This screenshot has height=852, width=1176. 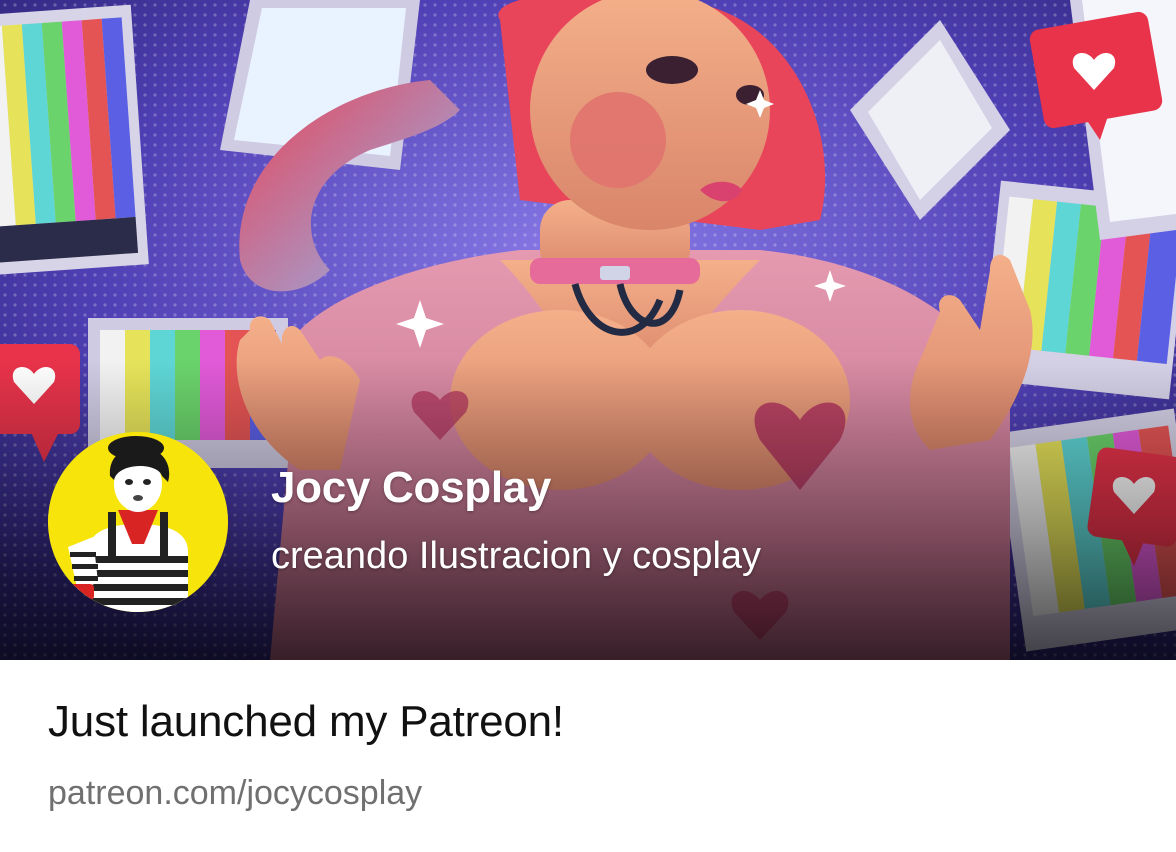 I want to click on avatar-image, so click(x=138, y=522).